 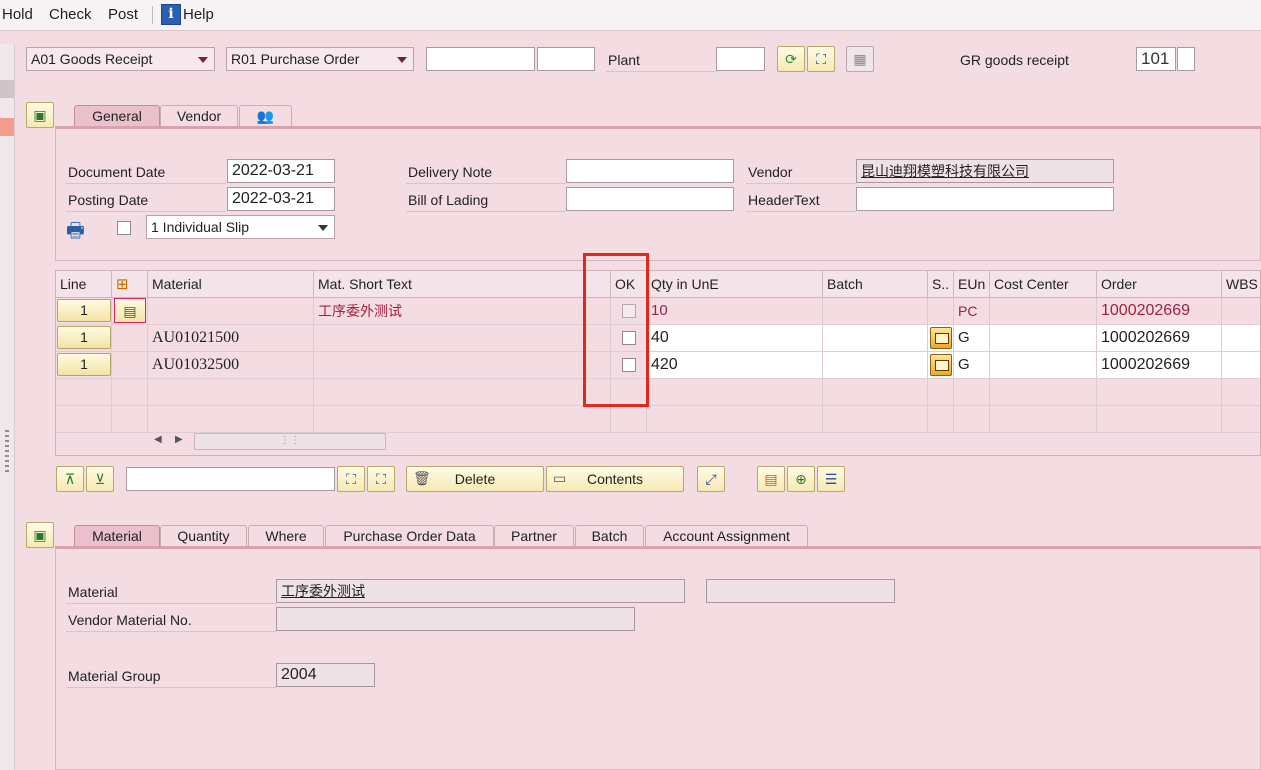 I want to click on col-cost-center: Cost Center, so click(x=1043, y=284).